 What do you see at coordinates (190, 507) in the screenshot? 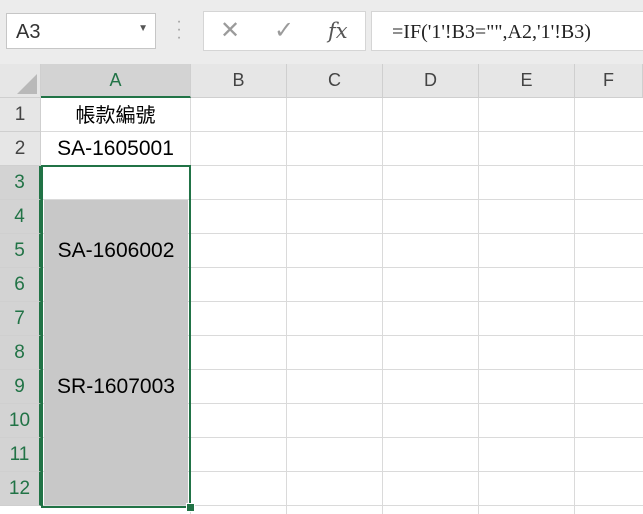
I see `fill-handle` at bounding box center [190, 507].